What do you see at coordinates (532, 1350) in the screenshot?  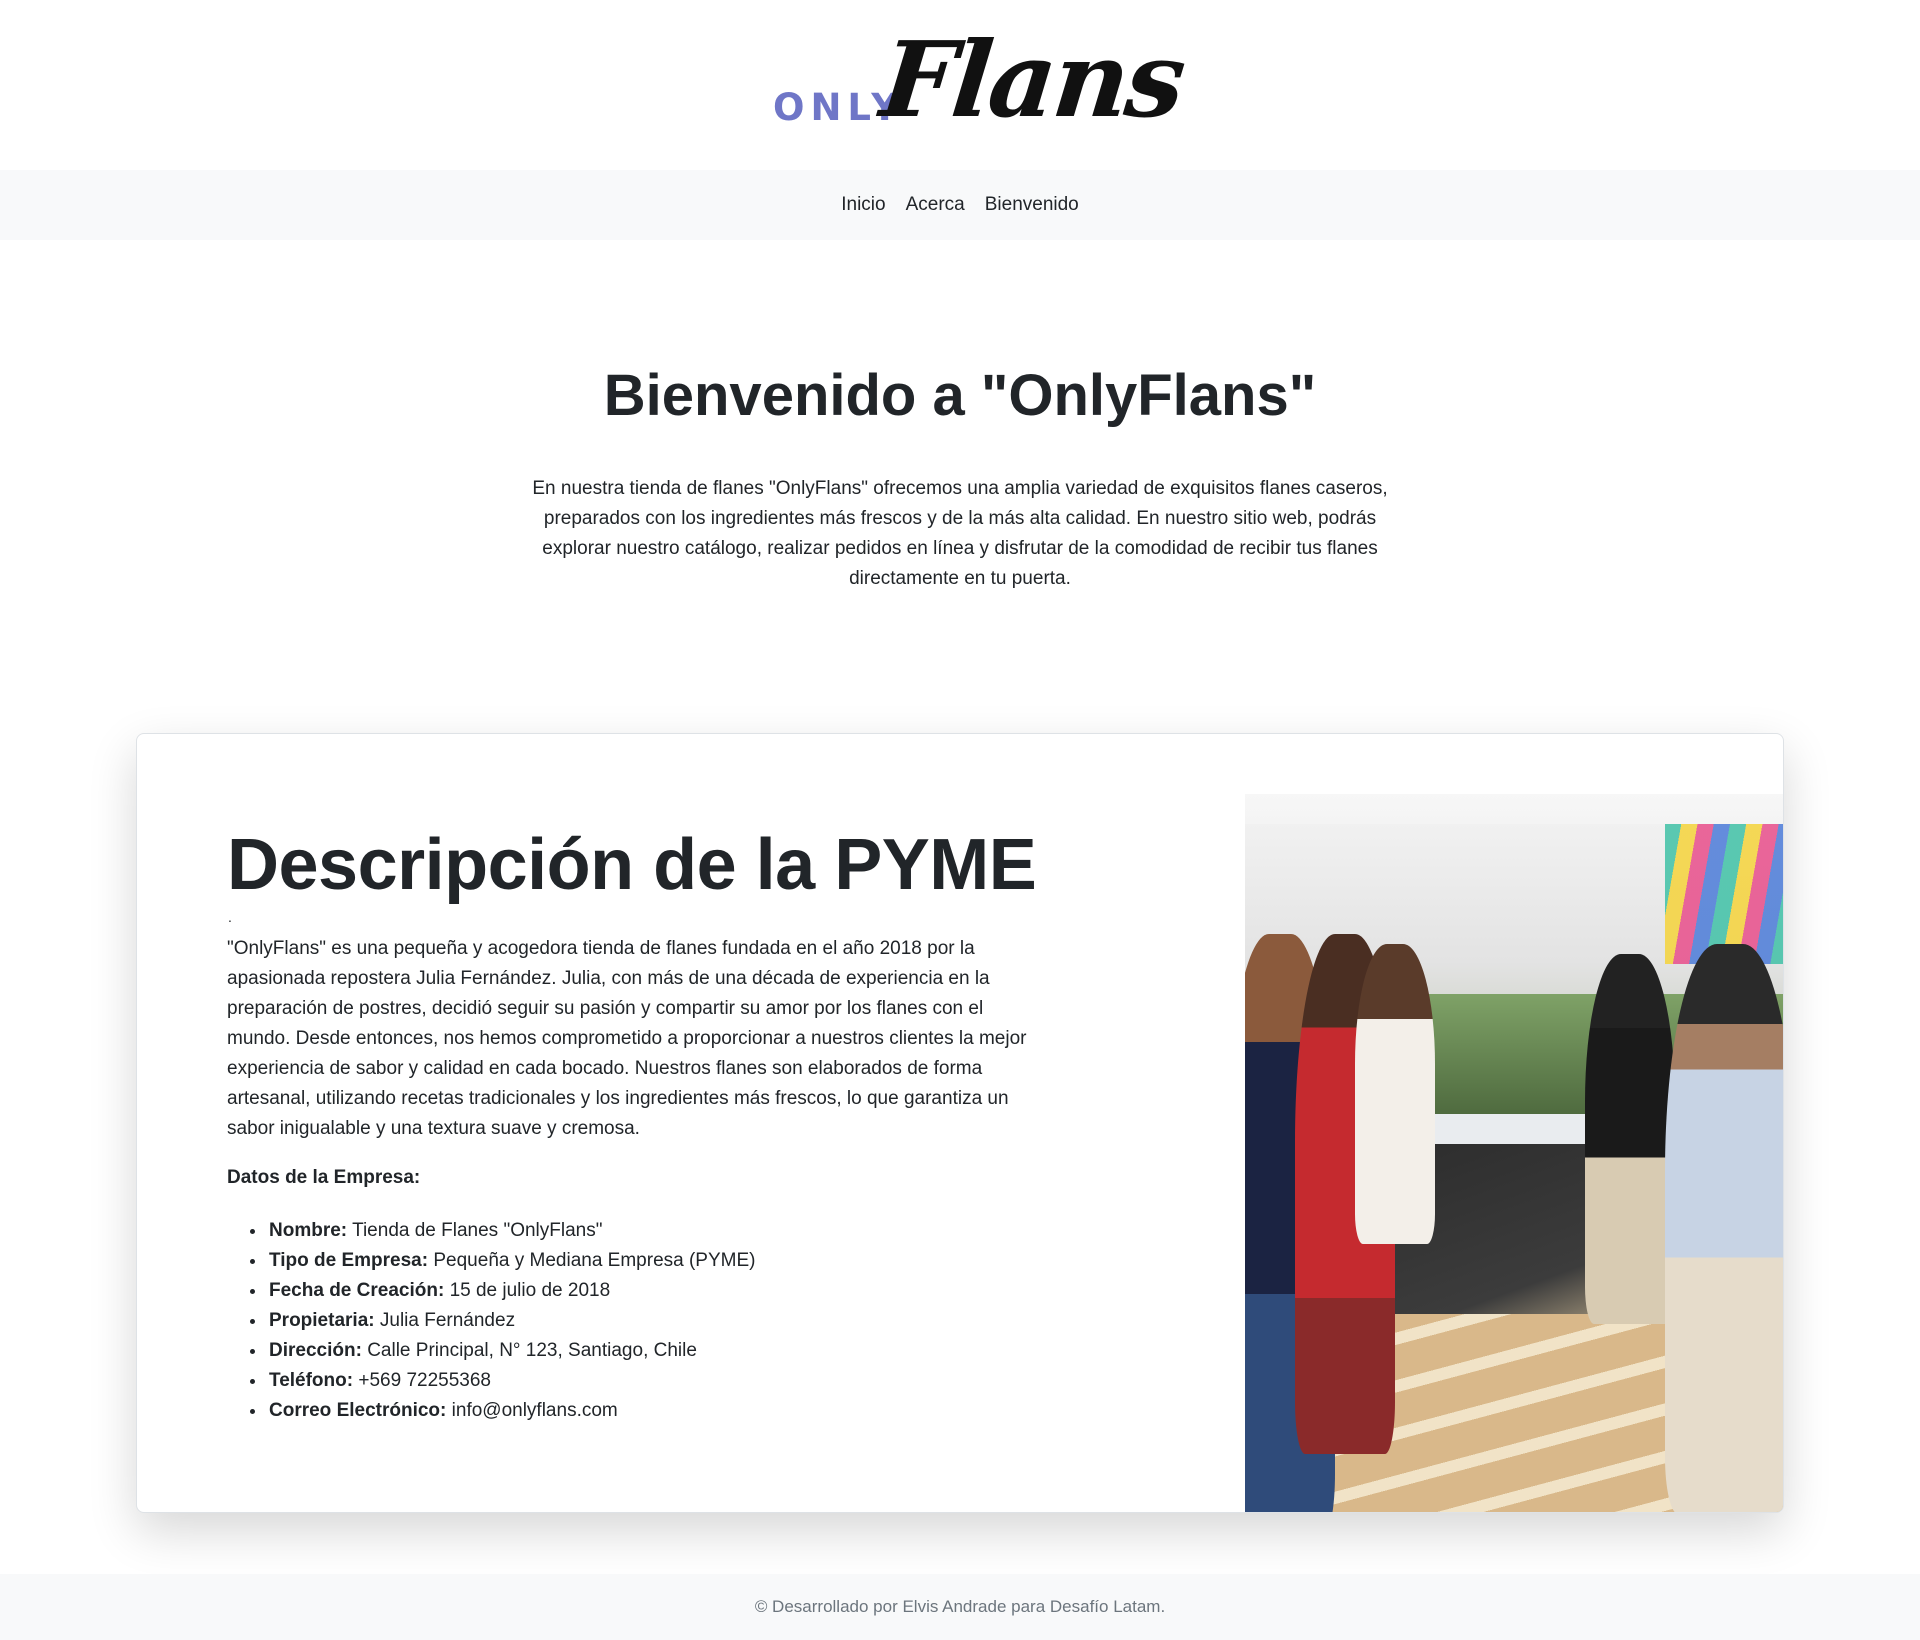 I see `detail-value: Calle Principal, N° 123, Santiago, Chile` at bounding box center [532, 1350].